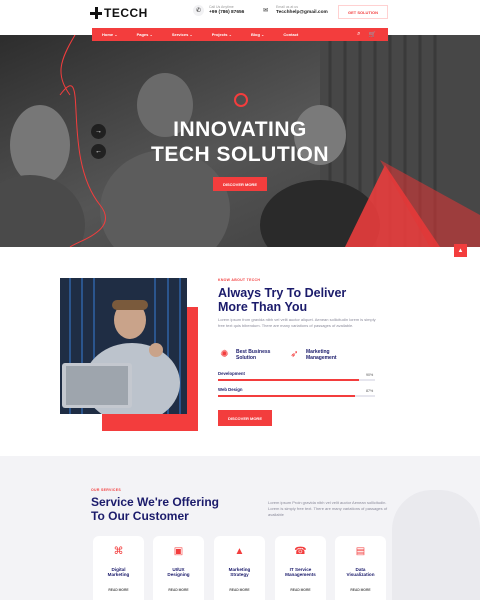 The height and width of the screenshot is (600, 480). Describe the element at coordinates (245, 418) in the screenshot. I see `about-discover-more-button: DISCOVER MORE` at that location.